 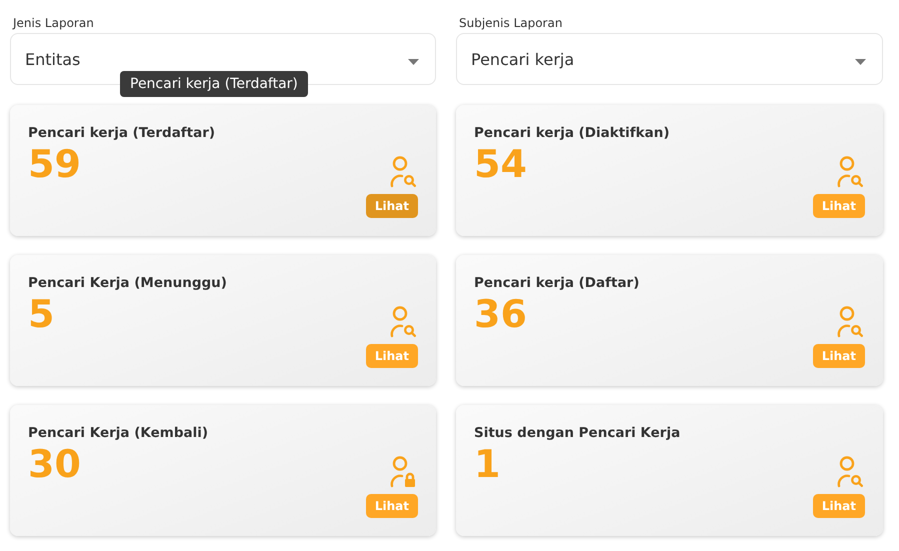 I want to click on card-title: Situs dengan Pencari Kerja, so click(x=577, y=433).